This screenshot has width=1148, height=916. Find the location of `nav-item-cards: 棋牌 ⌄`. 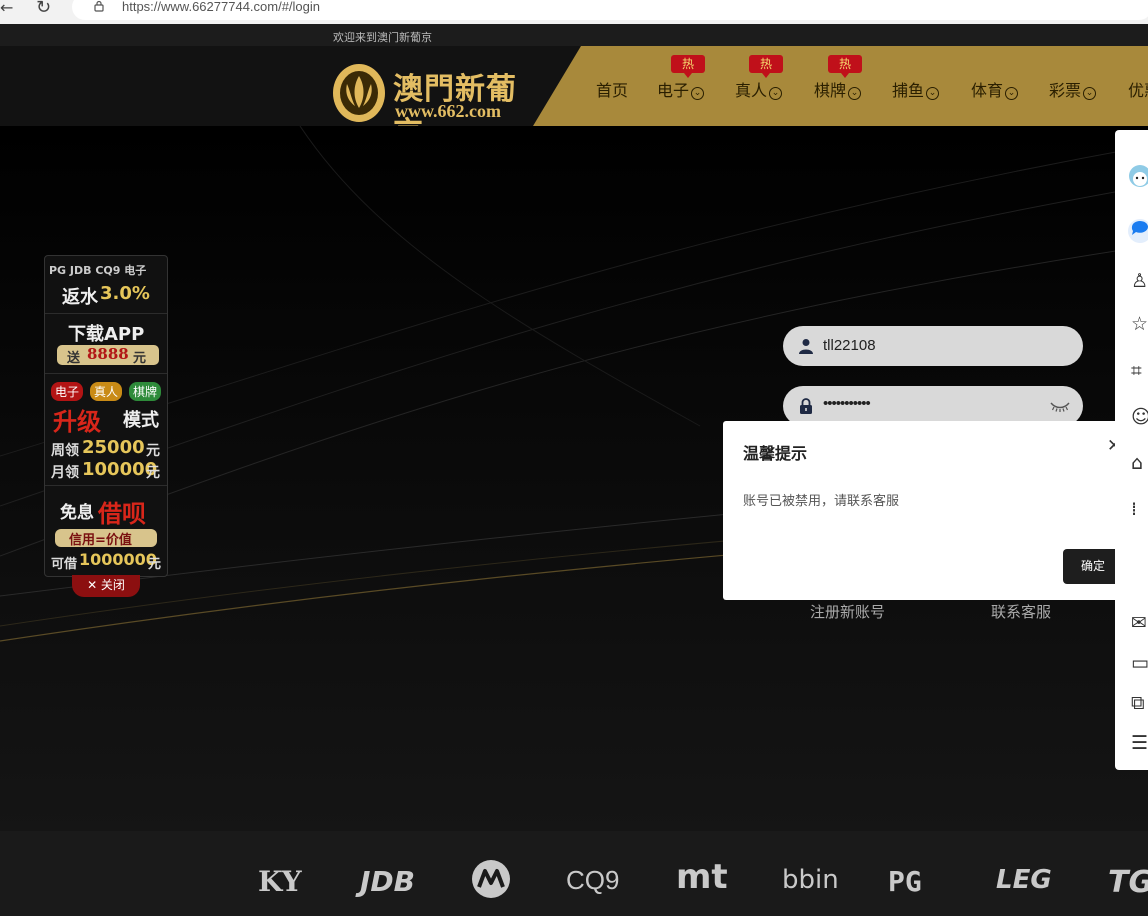

nav-item-cards: 棋牌 ⌄ is located at coordinates (838, 89).